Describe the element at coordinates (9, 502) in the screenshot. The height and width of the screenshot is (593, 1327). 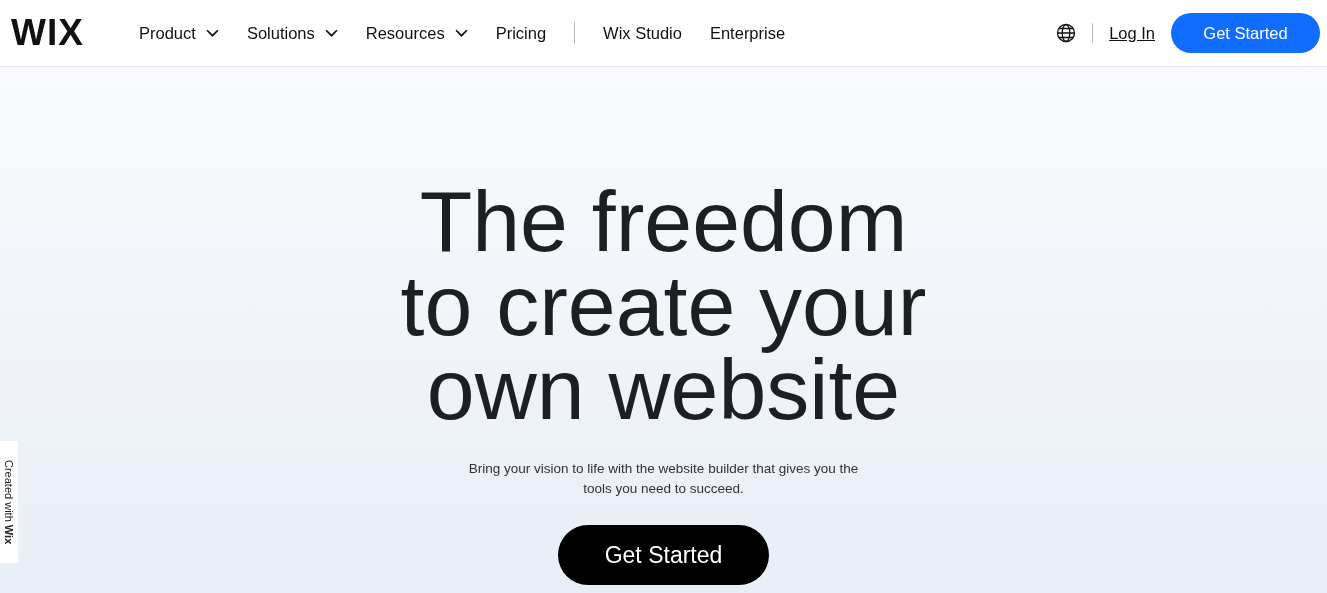
I see `created-with-wix-badge: Created with Wix` at that location.